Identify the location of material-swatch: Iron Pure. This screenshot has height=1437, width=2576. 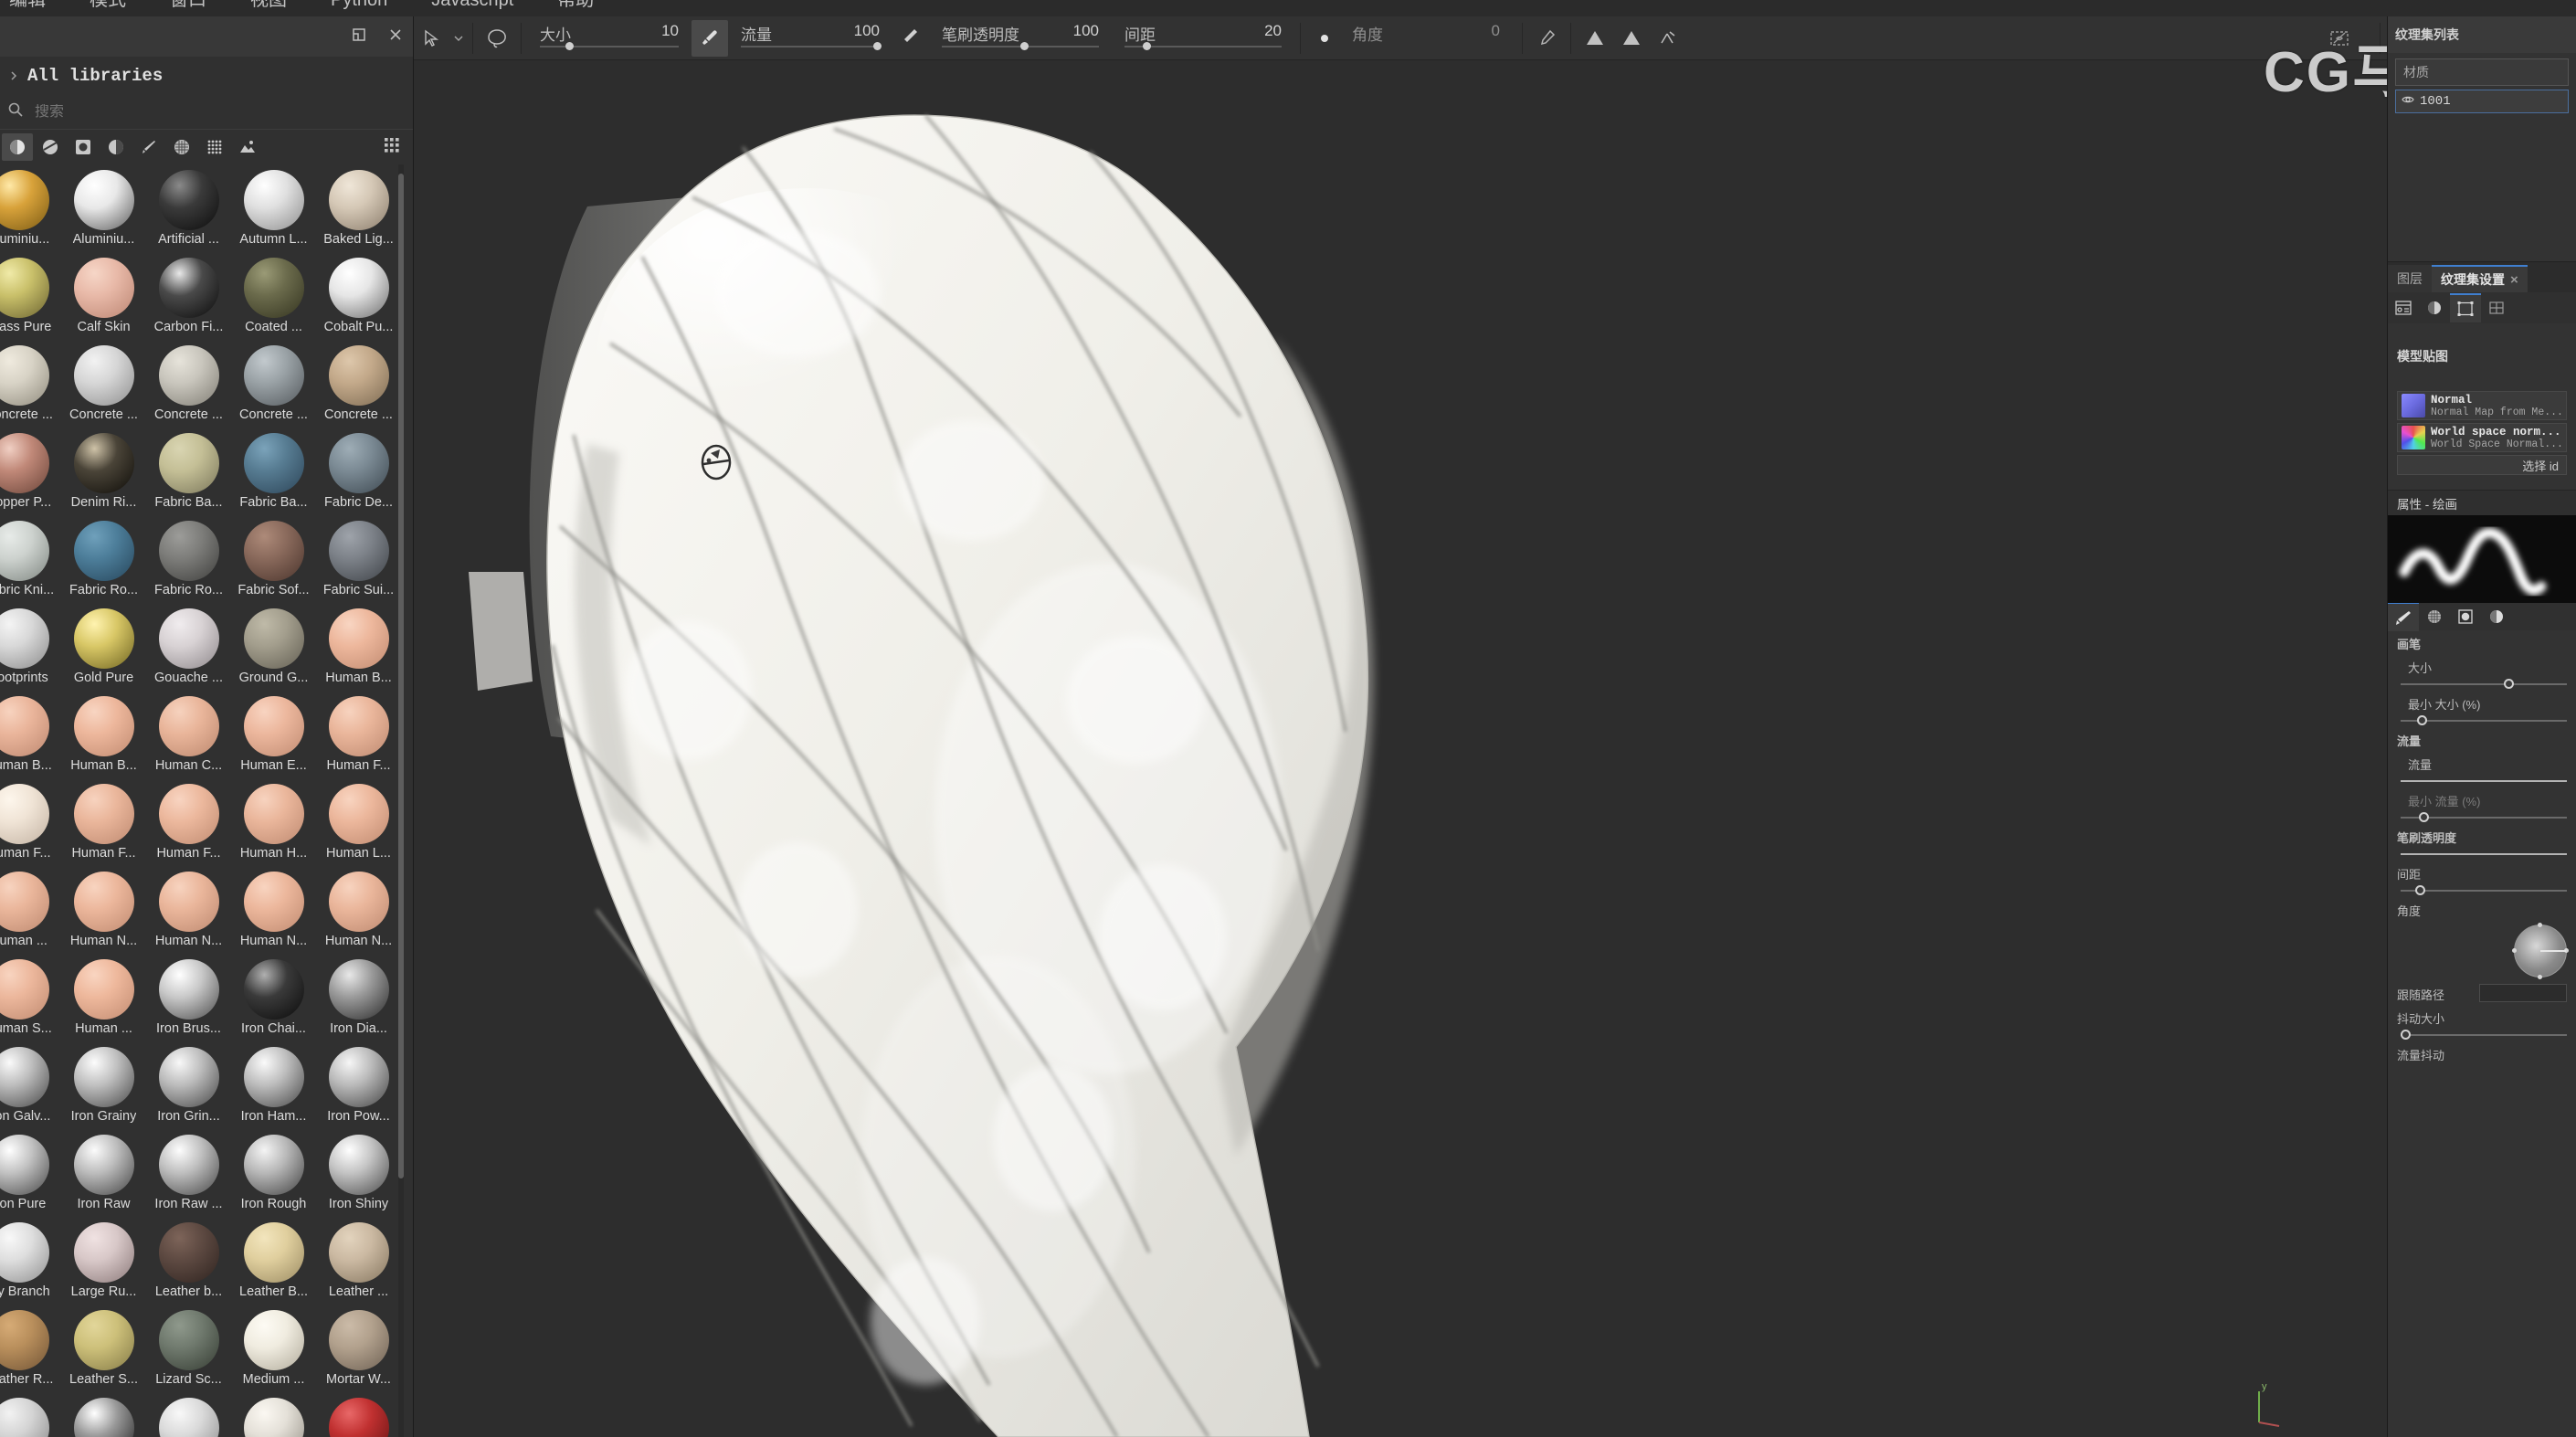
(30, 1173).